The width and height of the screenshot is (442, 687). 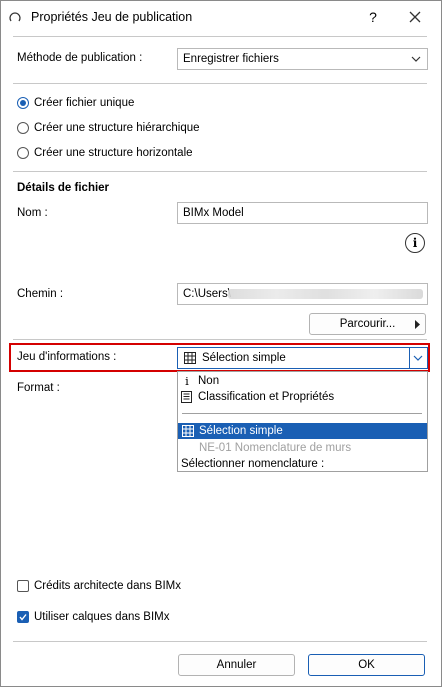 I want to click on use-layers-checkbox, so click(x=23, y=617).